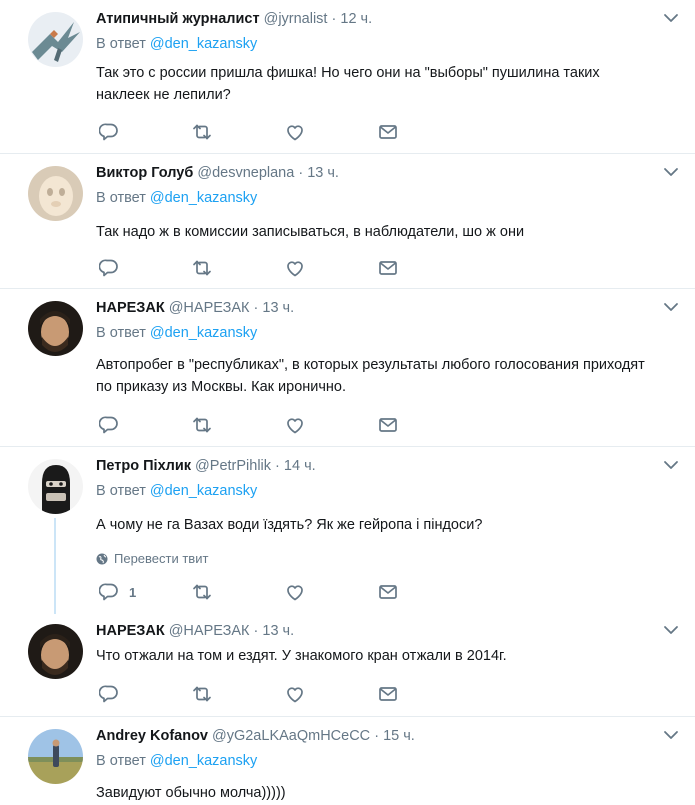  Describe the element at coordinates (296, 19) in the screenshot. I see `author-handle: @jyrnalist` at that location.